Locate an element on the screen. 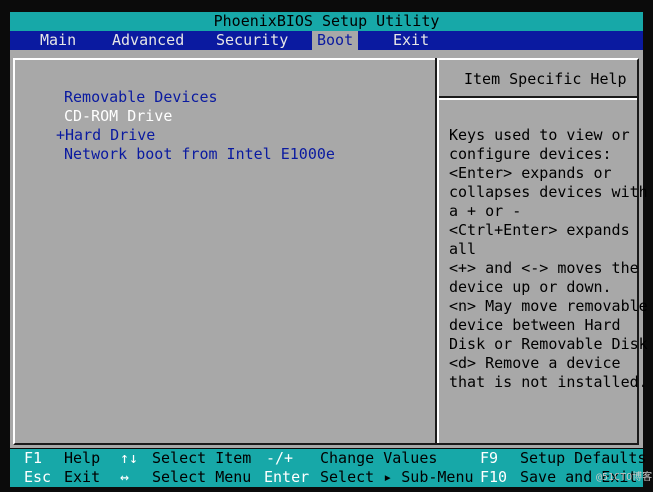 Image resolution: width=653 pixels, height=492 pixels. key-f9: F9 is located at coordinates (489, 458).